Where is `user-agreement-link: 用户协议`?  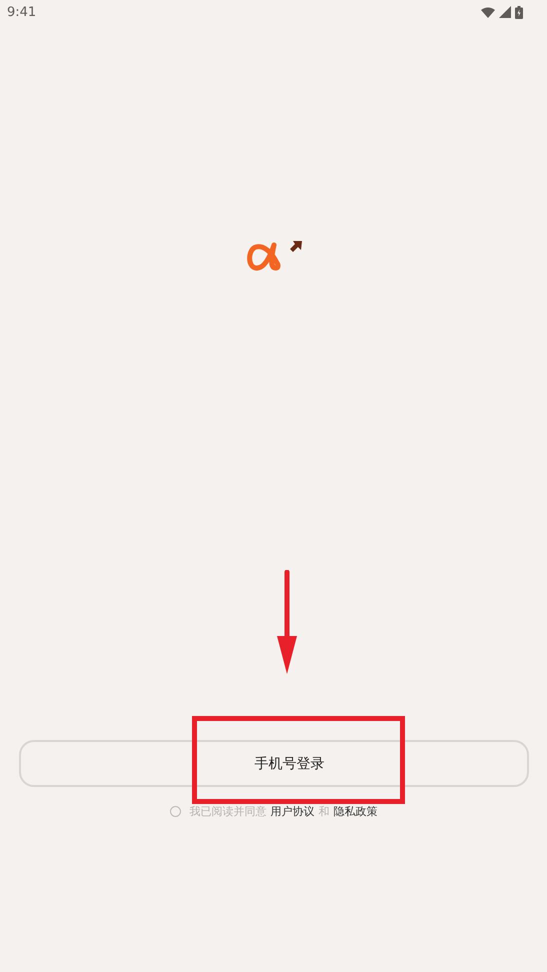 user-agreement-link: 用户协议 is located at coordinates (292, 811).